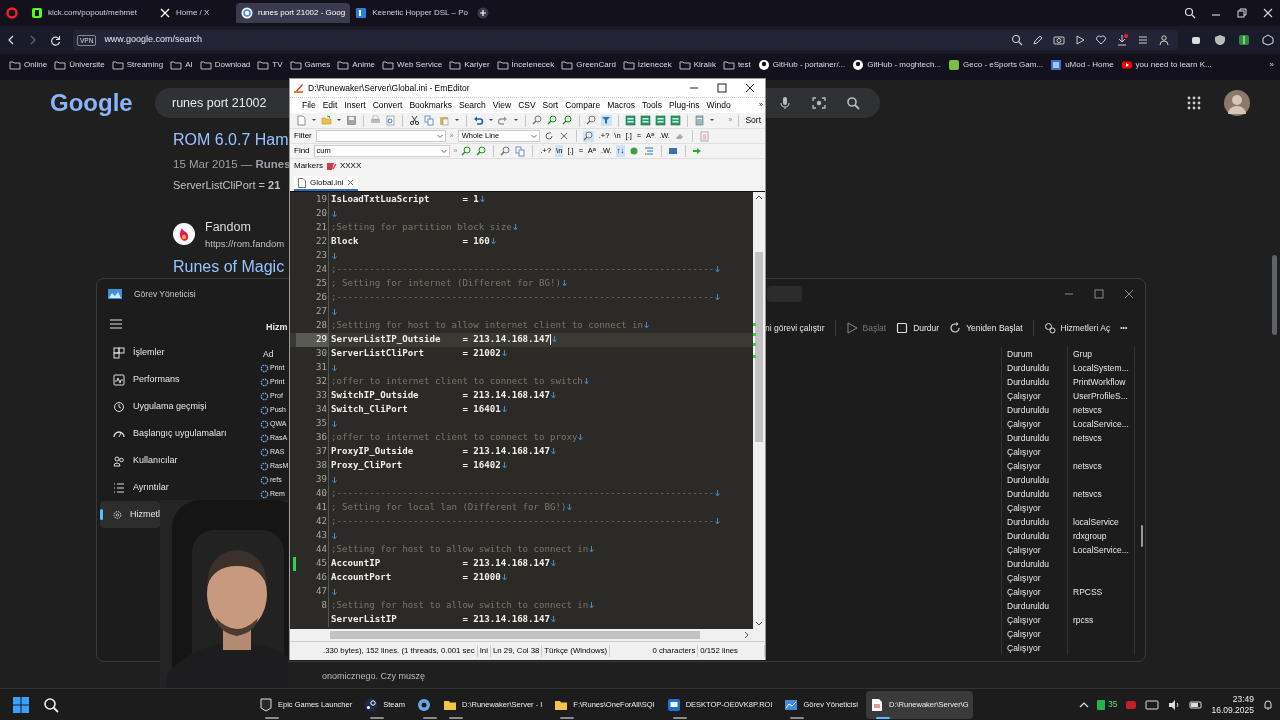 The width and height of the screenshot is (1280, 720). What do you see at coordinates (918, 328) in the screenshot?
I see `toolbar-button: Durdur` at bounding box center [918, 328].